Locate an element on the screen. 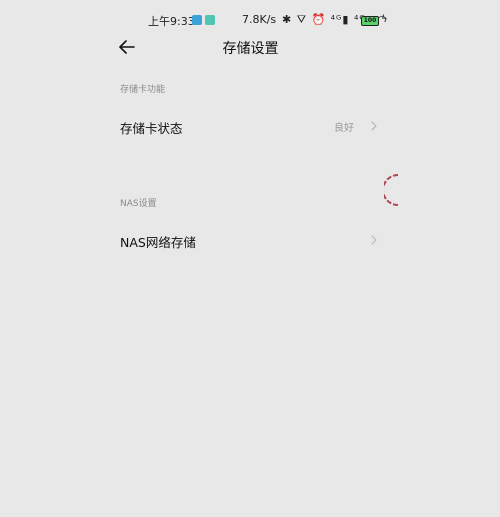 The image size is (500, 517). charging-icon: ϟ is located at coordinates (384, 19).